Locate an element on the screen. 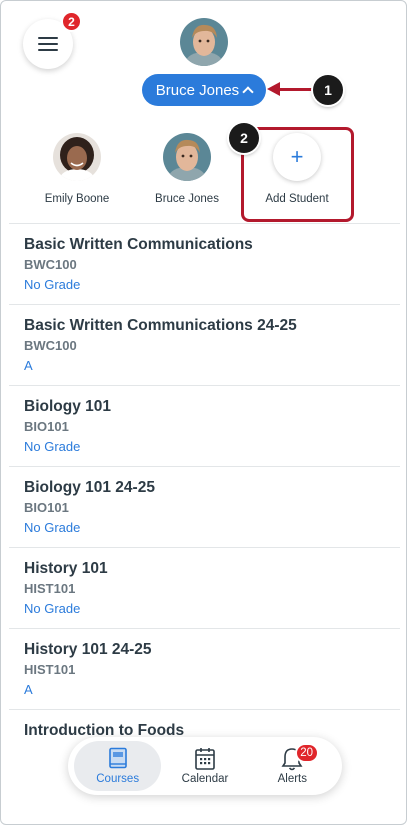  student-name: Bruce Jones is located at coordinates (187, 199).